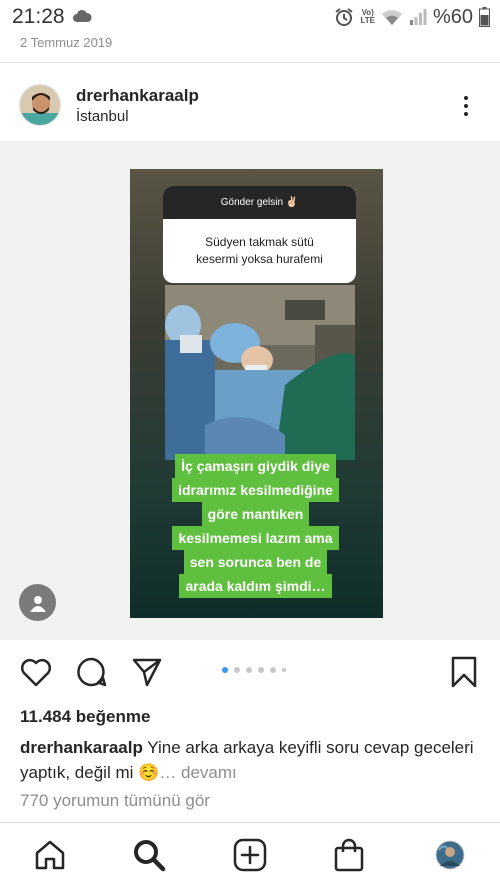  Describe the element at coordinates (149, 855) in the screenshot. I see `search-icon` at that location.